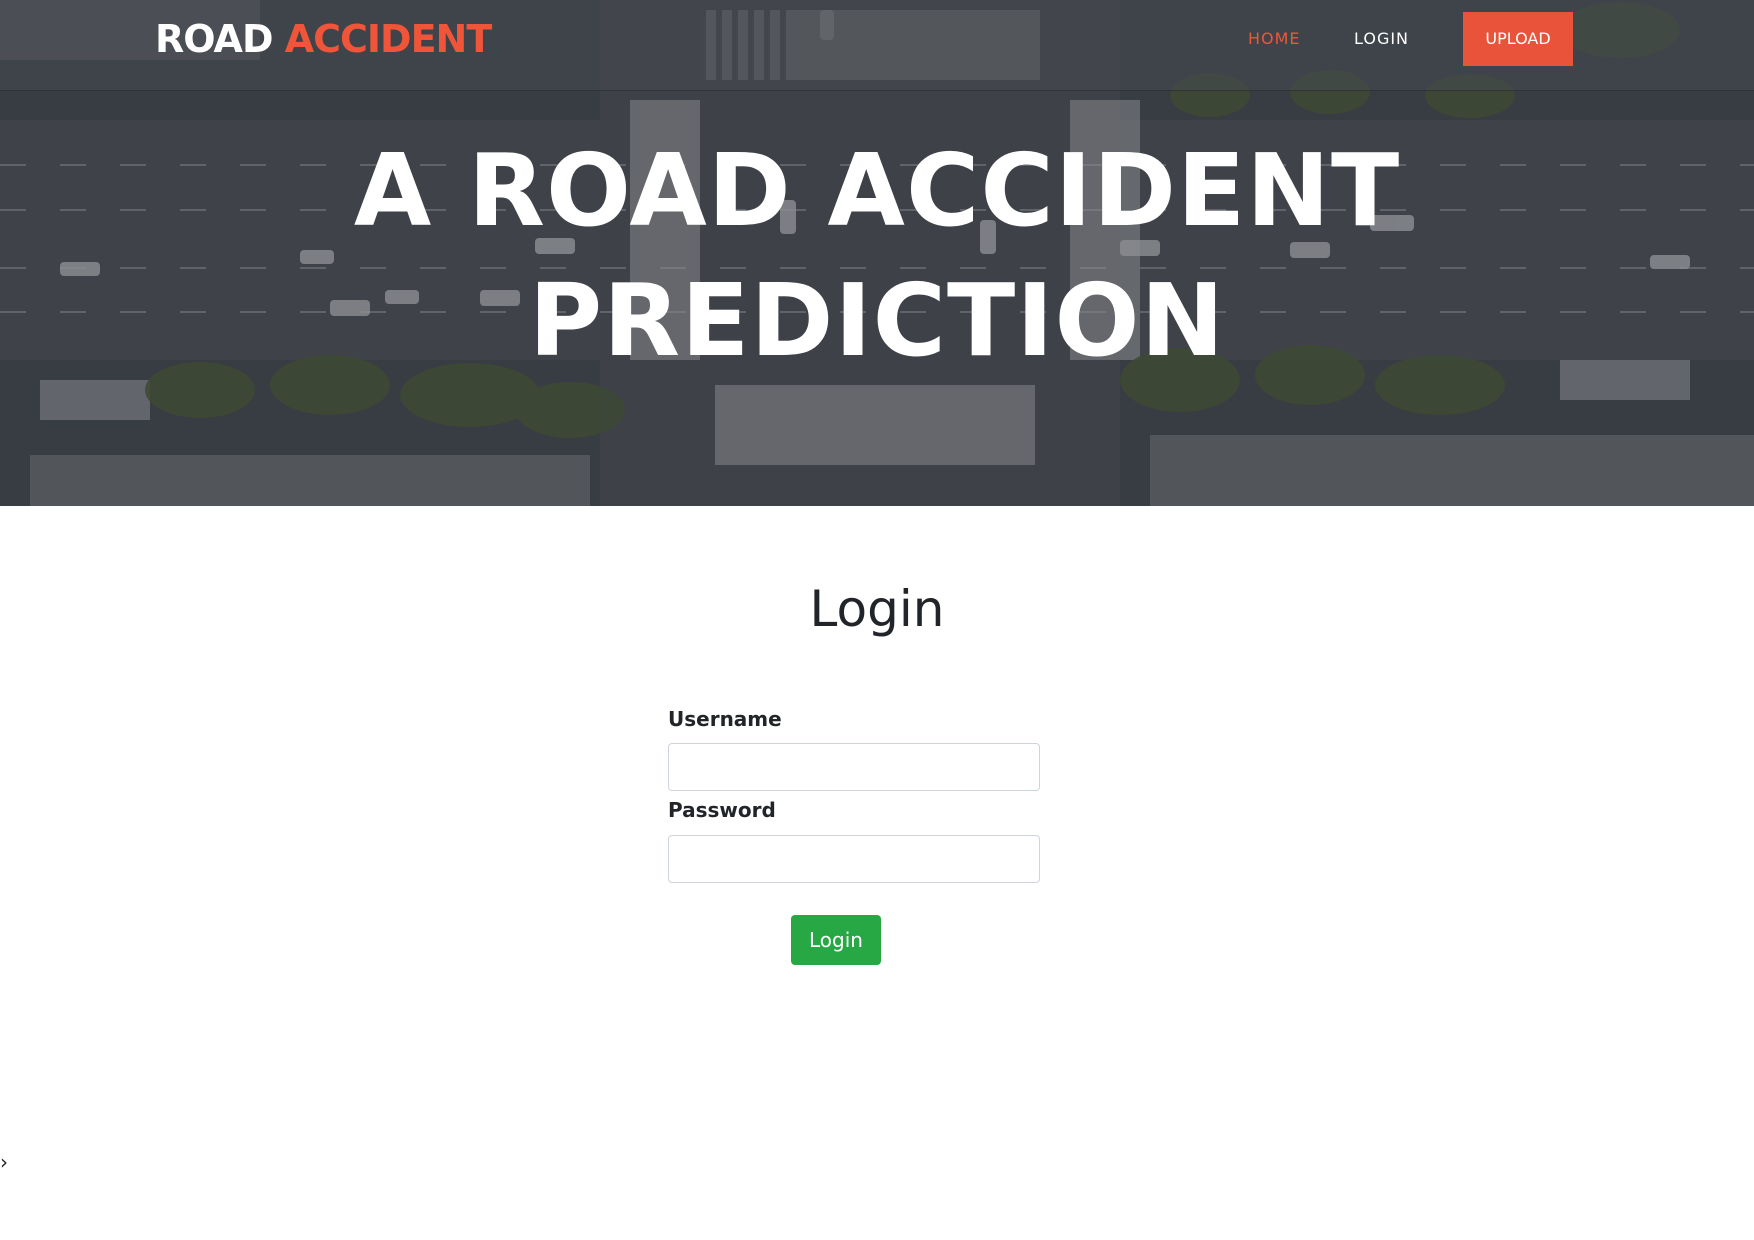 This screenshot has width=1754, height=1240. What do you see at coordinates (388, 39) in the screenshot?
I see `logo-word-accident: ACCIDENT` at bounding box center [388, 39].